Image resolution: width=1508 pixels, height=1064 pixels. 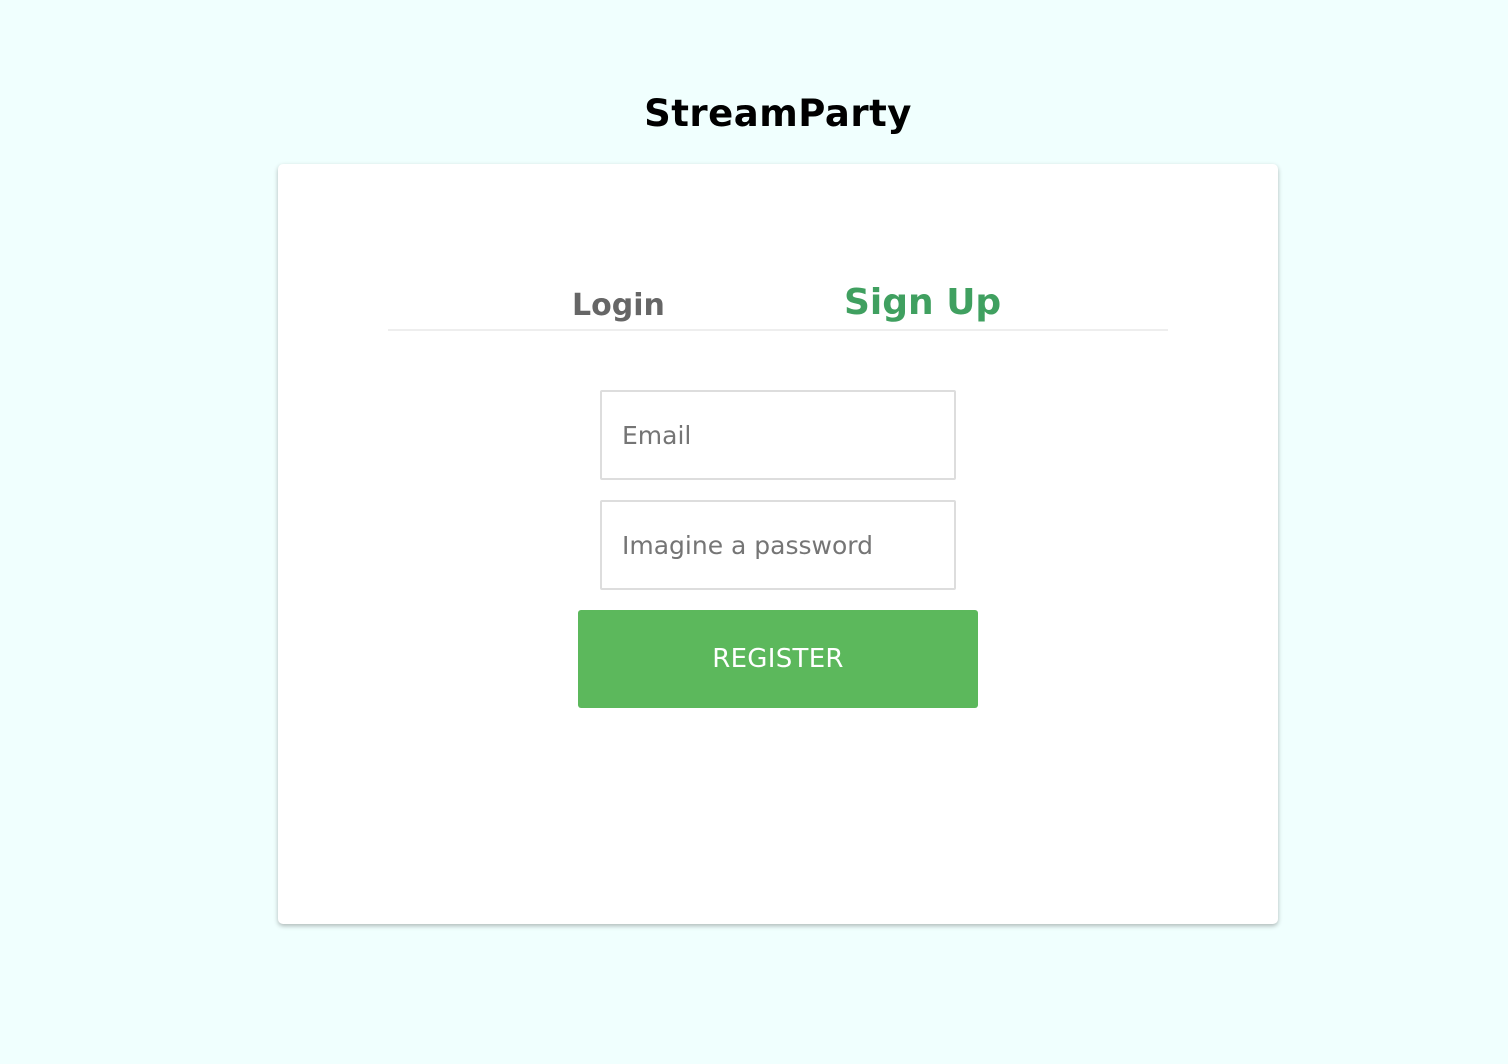 I want to click on password-field, so click(x=778, y=545).